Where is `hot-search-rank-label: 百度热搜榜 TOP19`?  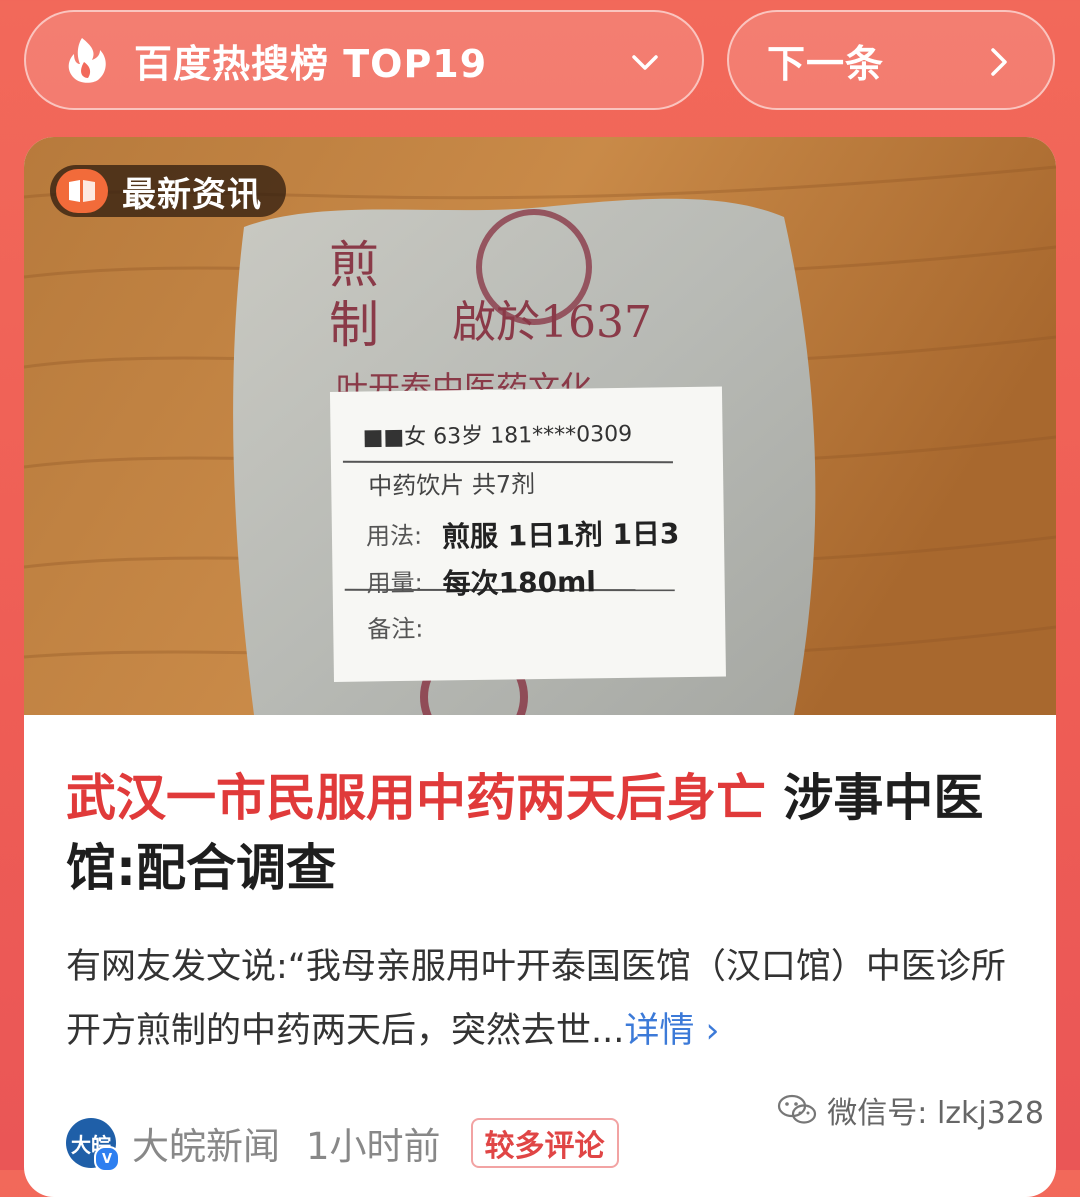 hot-search-rank-label: 百度热搜榜 TOP19 is located at coordinates (311, 63).